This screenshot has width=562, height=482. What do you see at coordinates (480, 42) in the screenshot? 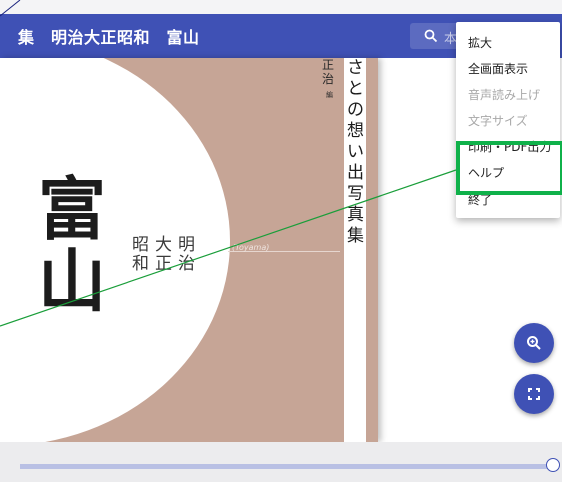
I see `menu-item-zoom: 拡大` at bounding box center [480, 42].